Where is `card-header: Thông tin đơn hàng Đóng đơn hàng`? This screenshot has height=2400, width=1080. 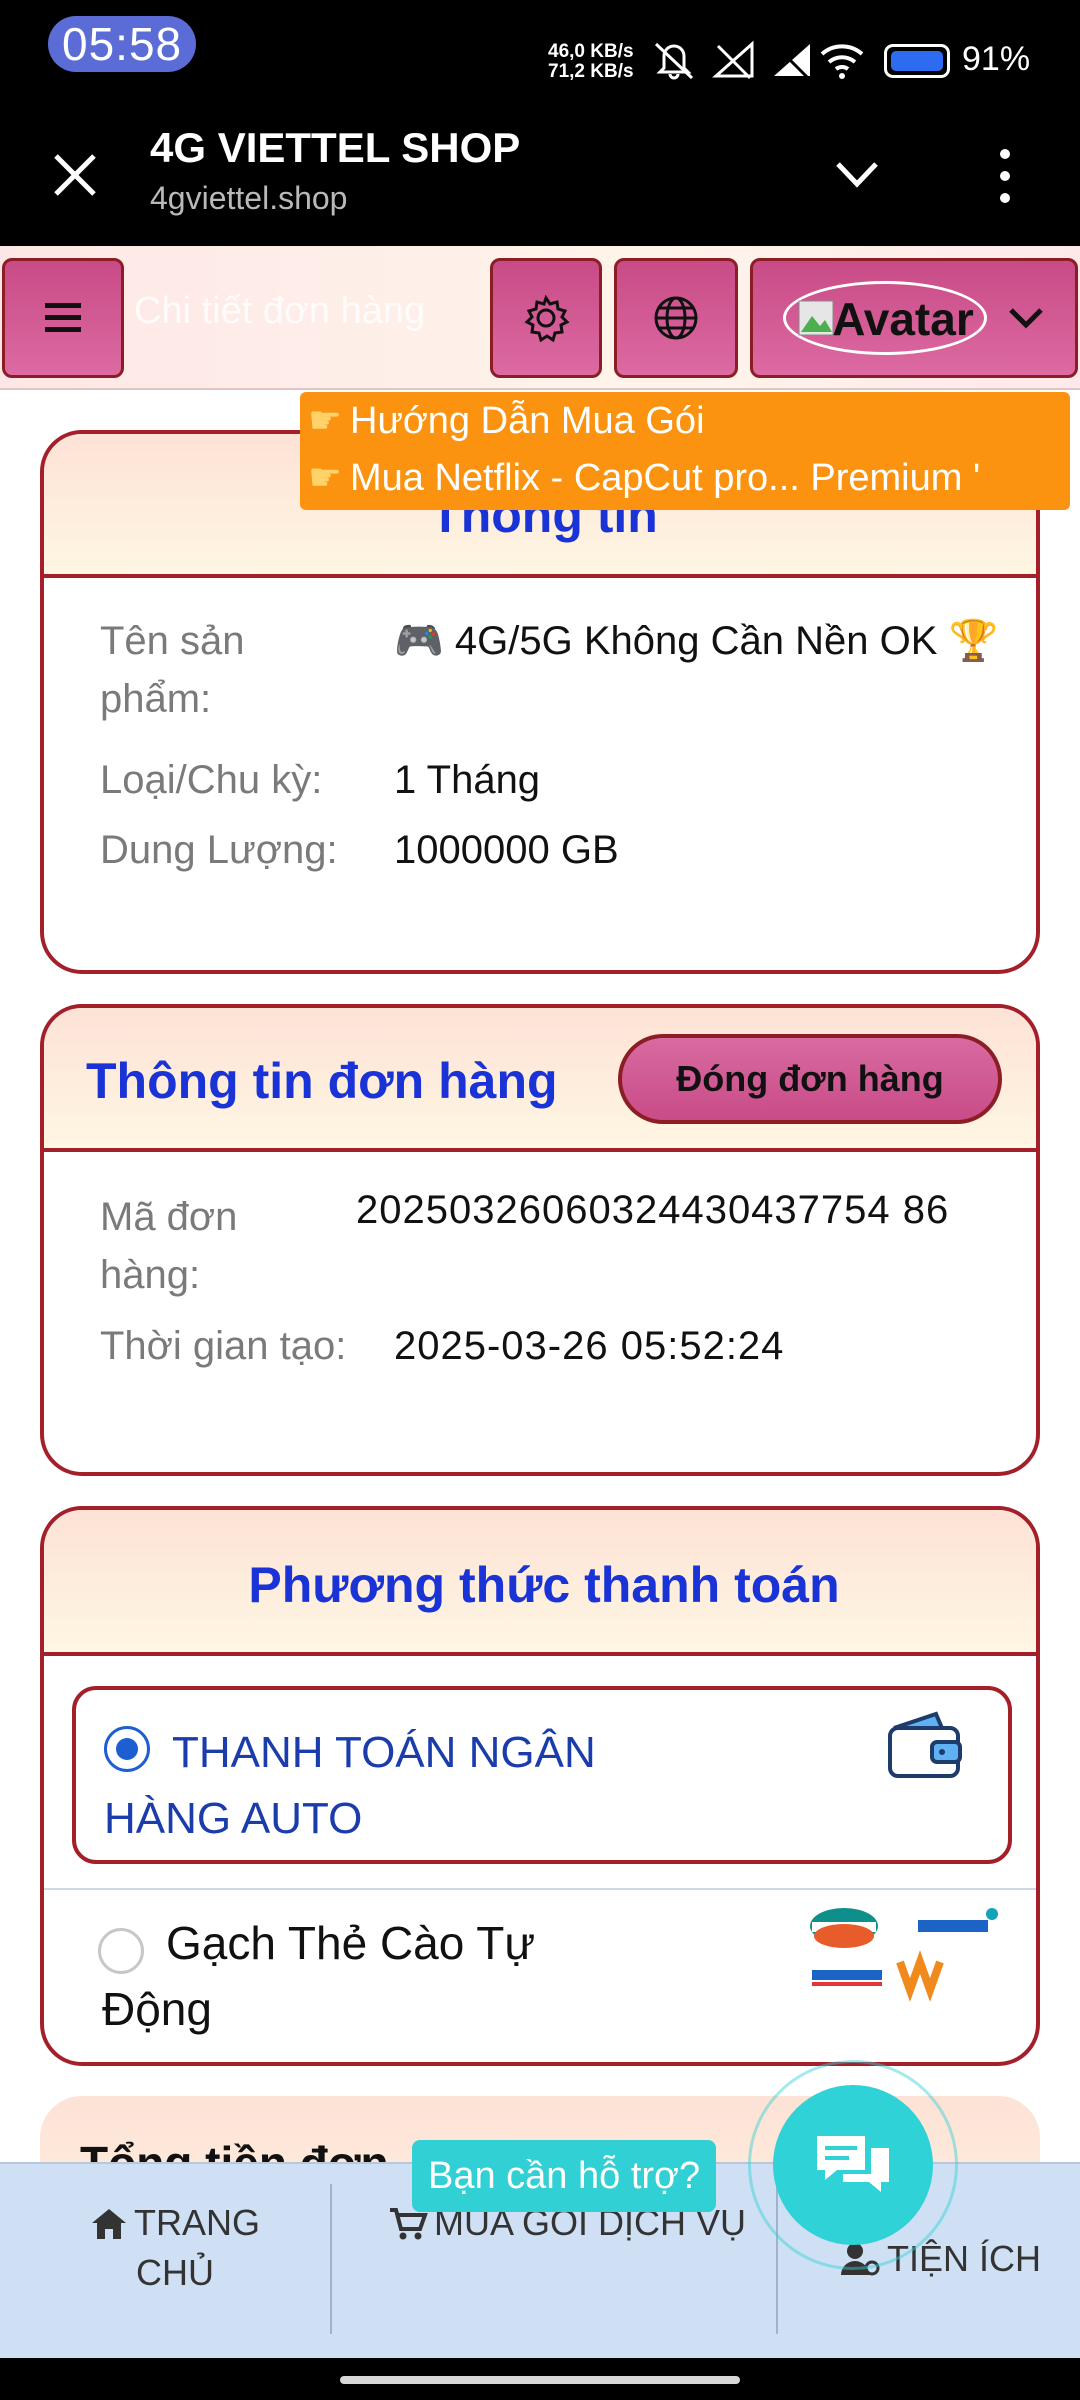 card-header: Thông tin đơn hàng Đóng đơn hàng is located at coordinates (540, 1080).